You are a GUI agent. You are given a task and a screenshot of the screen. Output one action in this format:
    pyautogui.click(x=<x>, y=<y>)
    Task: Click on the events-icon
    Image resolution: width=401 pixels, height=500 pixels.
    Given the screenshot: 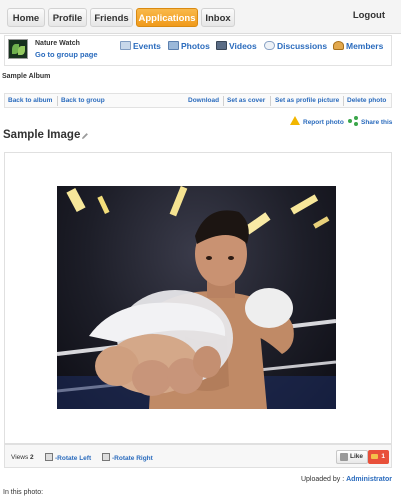 What is the action you would take?
    pyautogui.click(x=125, y=45)
    